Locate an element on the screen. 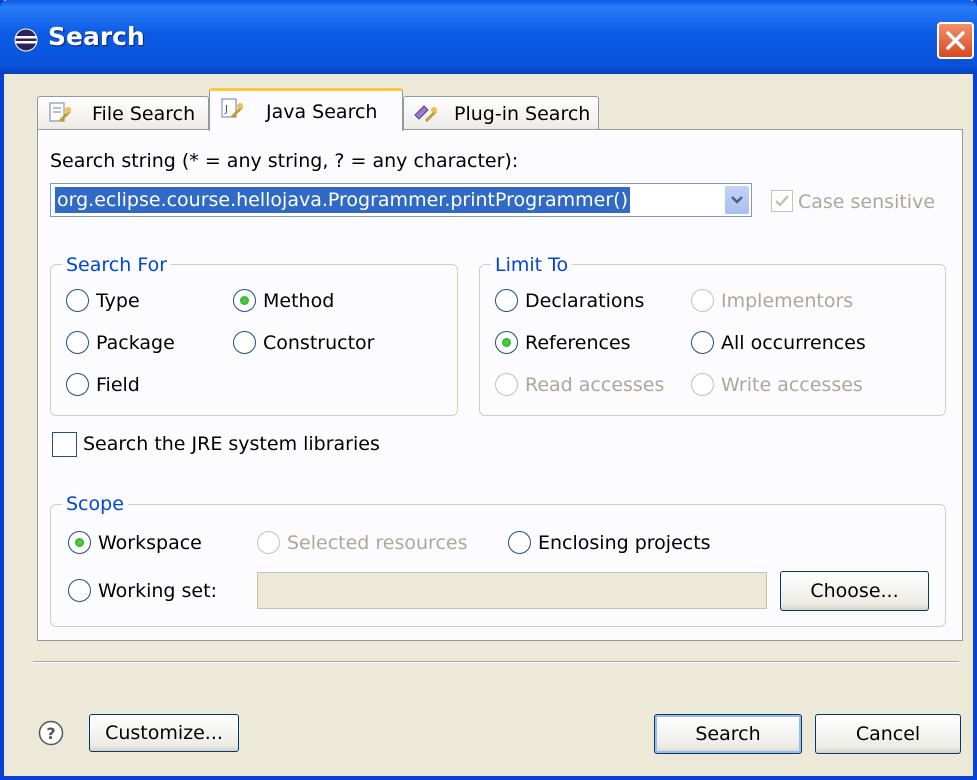 This screenshot has width=977, height=780. scope-title: Scope is located at coordinates (95, 504).